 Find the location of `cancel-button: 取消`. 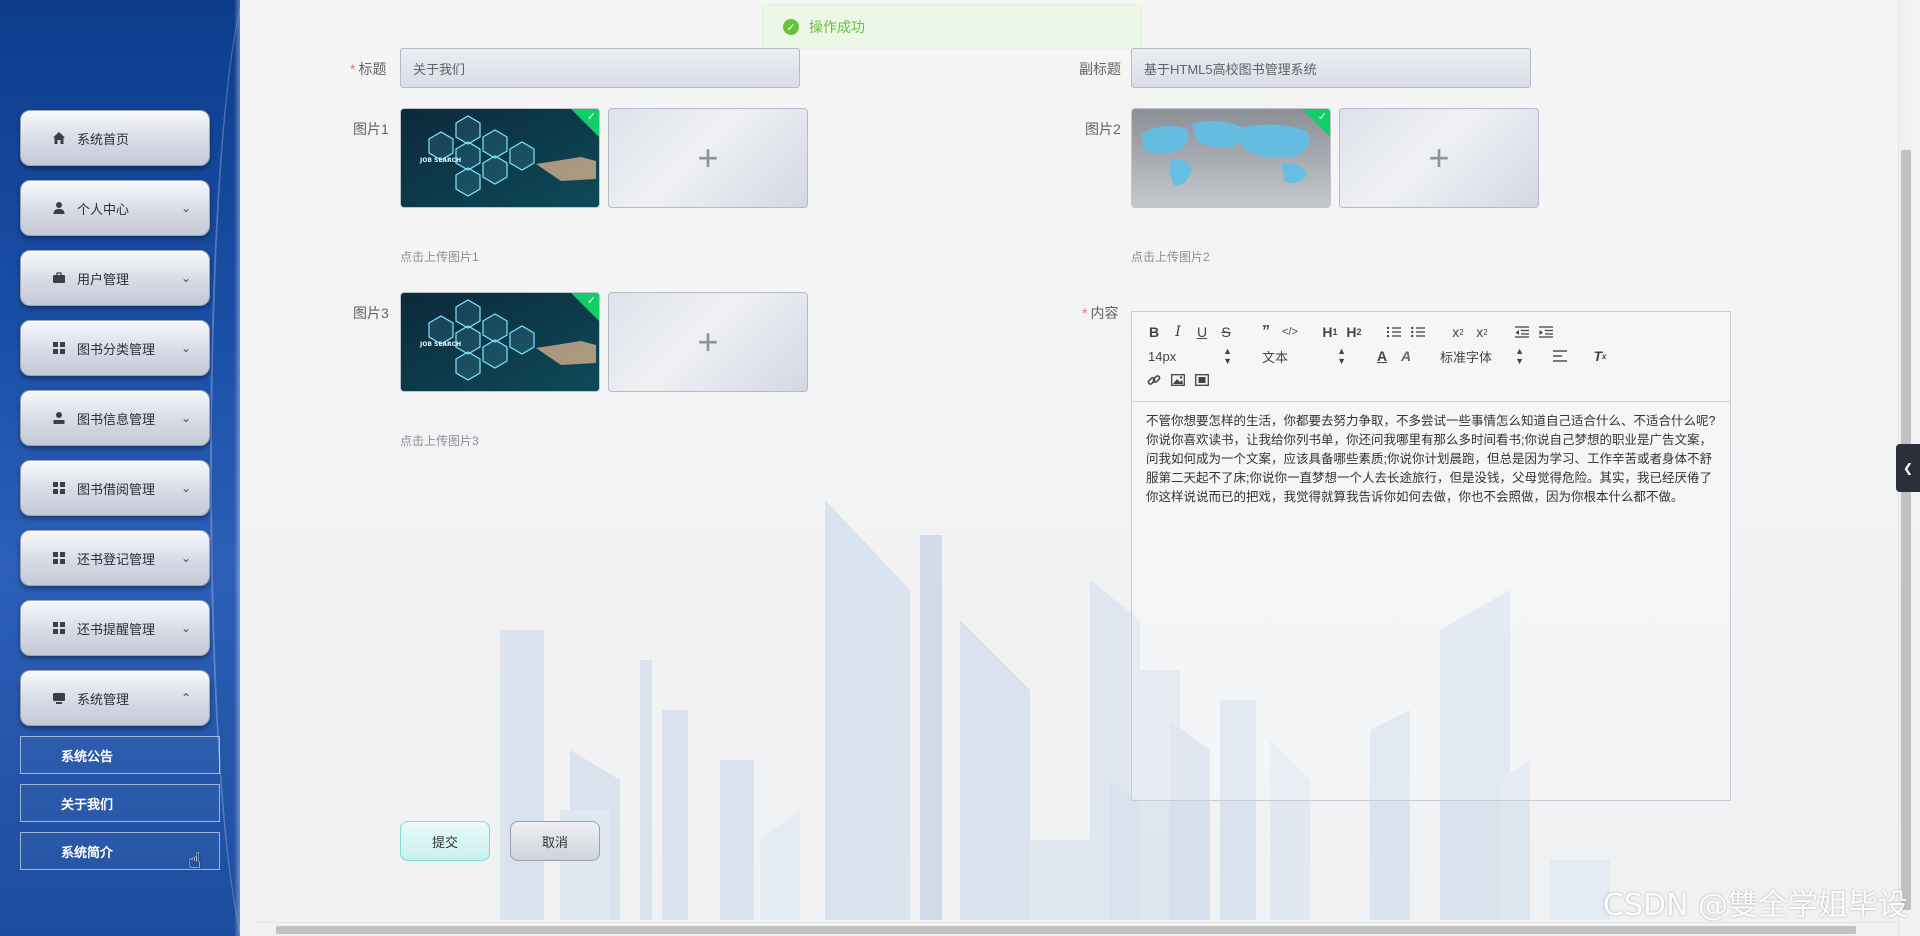

cancel-button: 取消 is located at coordinates (555, 841).